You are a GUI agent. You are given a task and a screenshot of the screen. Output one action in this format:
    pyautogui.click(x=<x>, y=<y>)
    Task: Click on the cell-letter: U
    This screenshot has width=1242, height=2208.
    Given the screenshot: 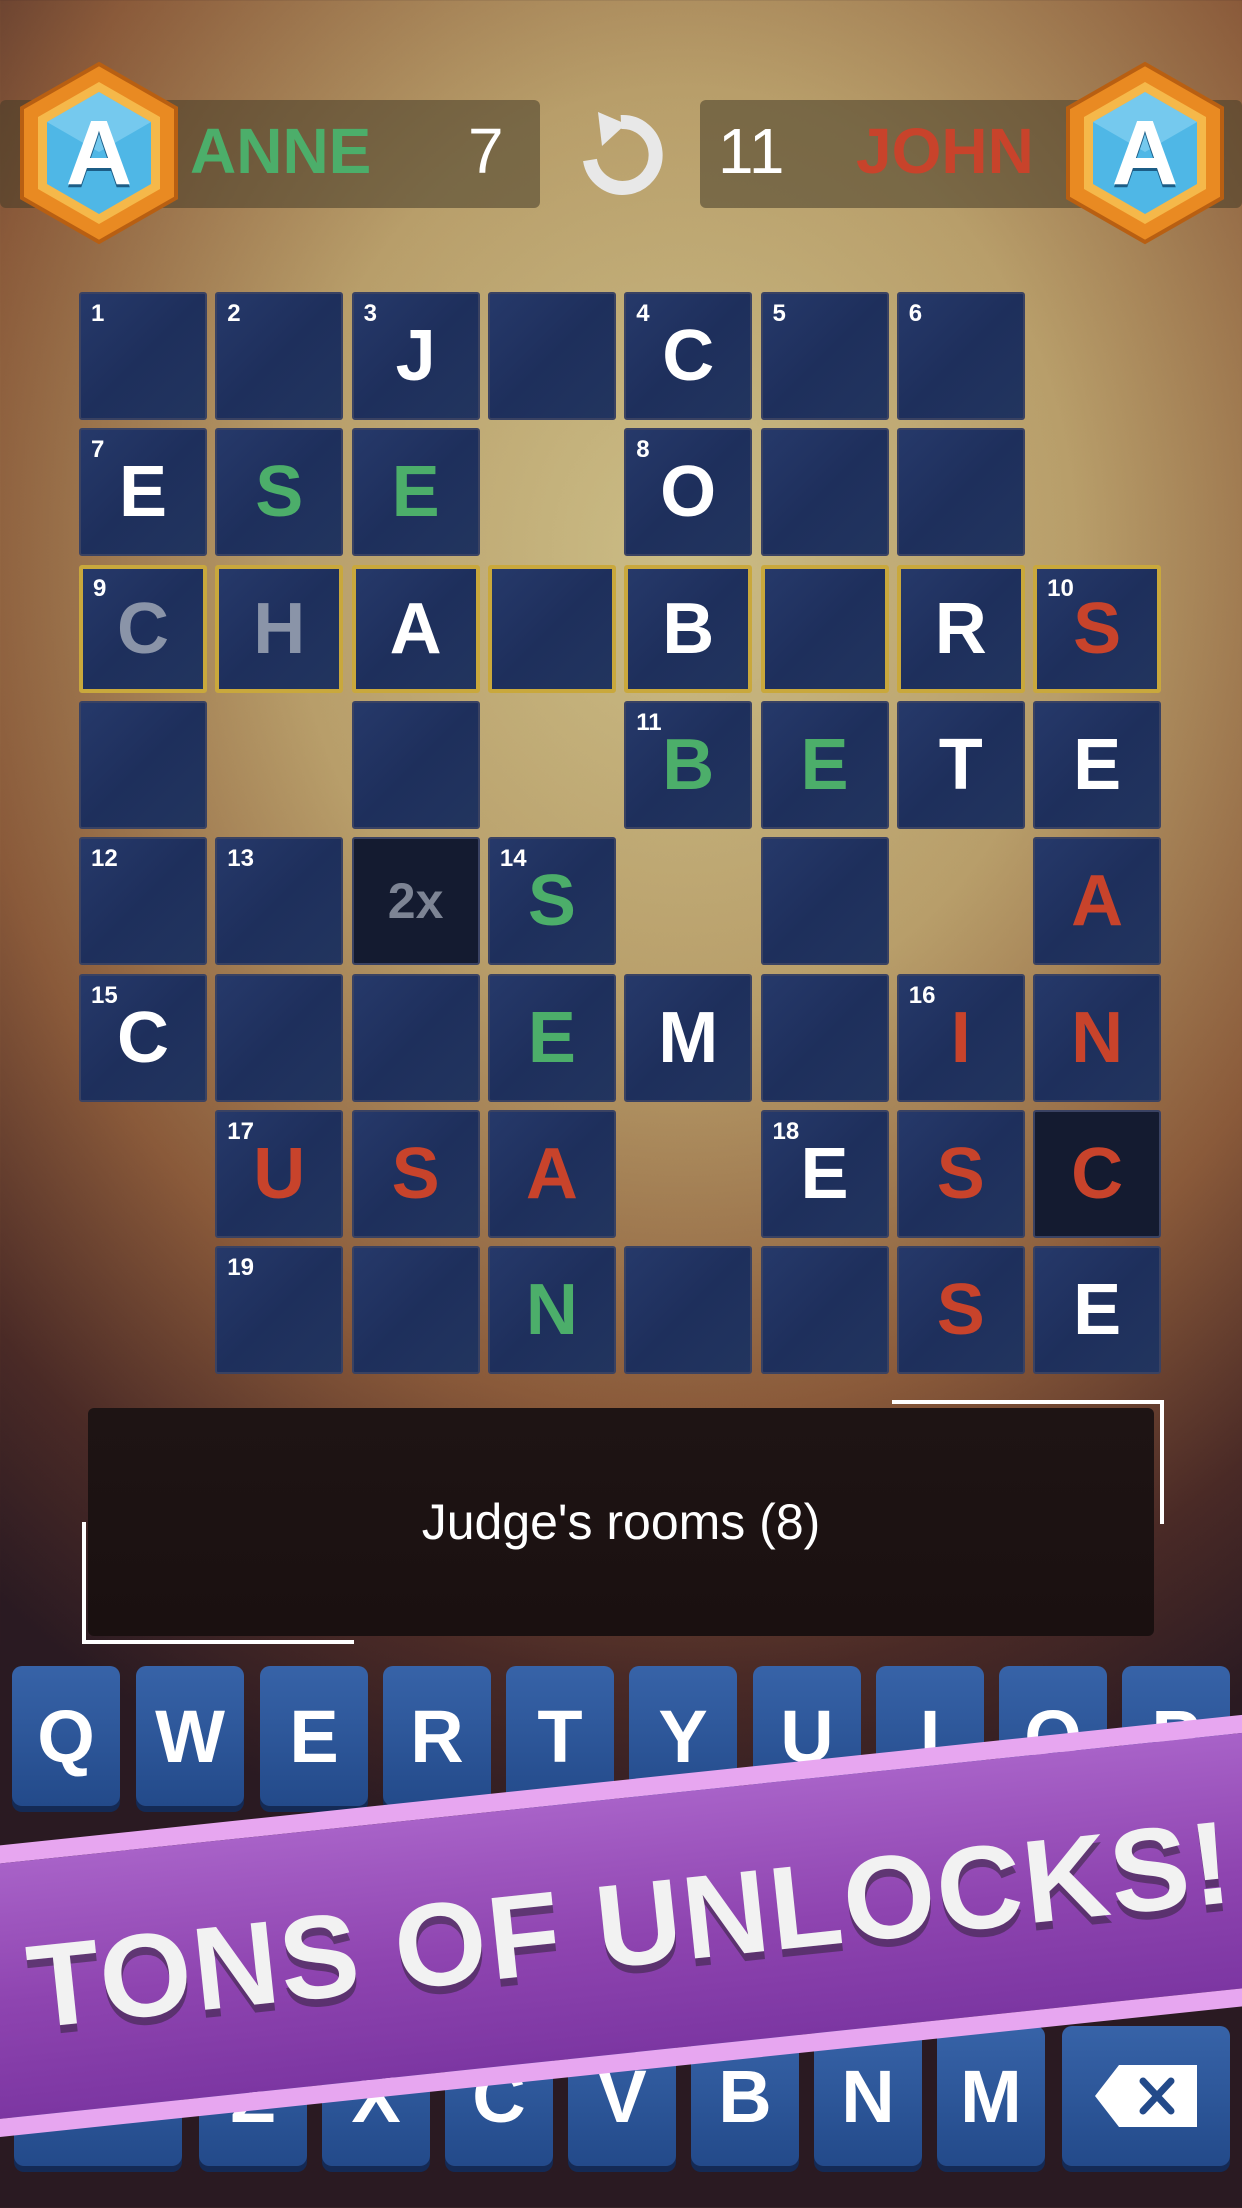 What is the action you would take?
    pyautogui.click(x=279, y=1173)
    